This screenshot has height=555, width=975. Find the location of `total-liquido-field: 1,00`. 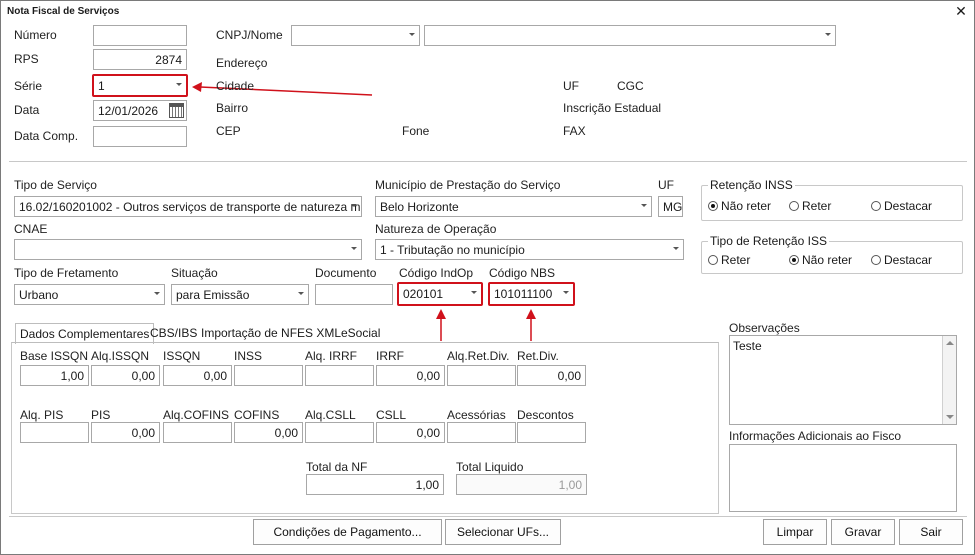

total-liquido-field: 1,00 is located at coordinates (521, 484).